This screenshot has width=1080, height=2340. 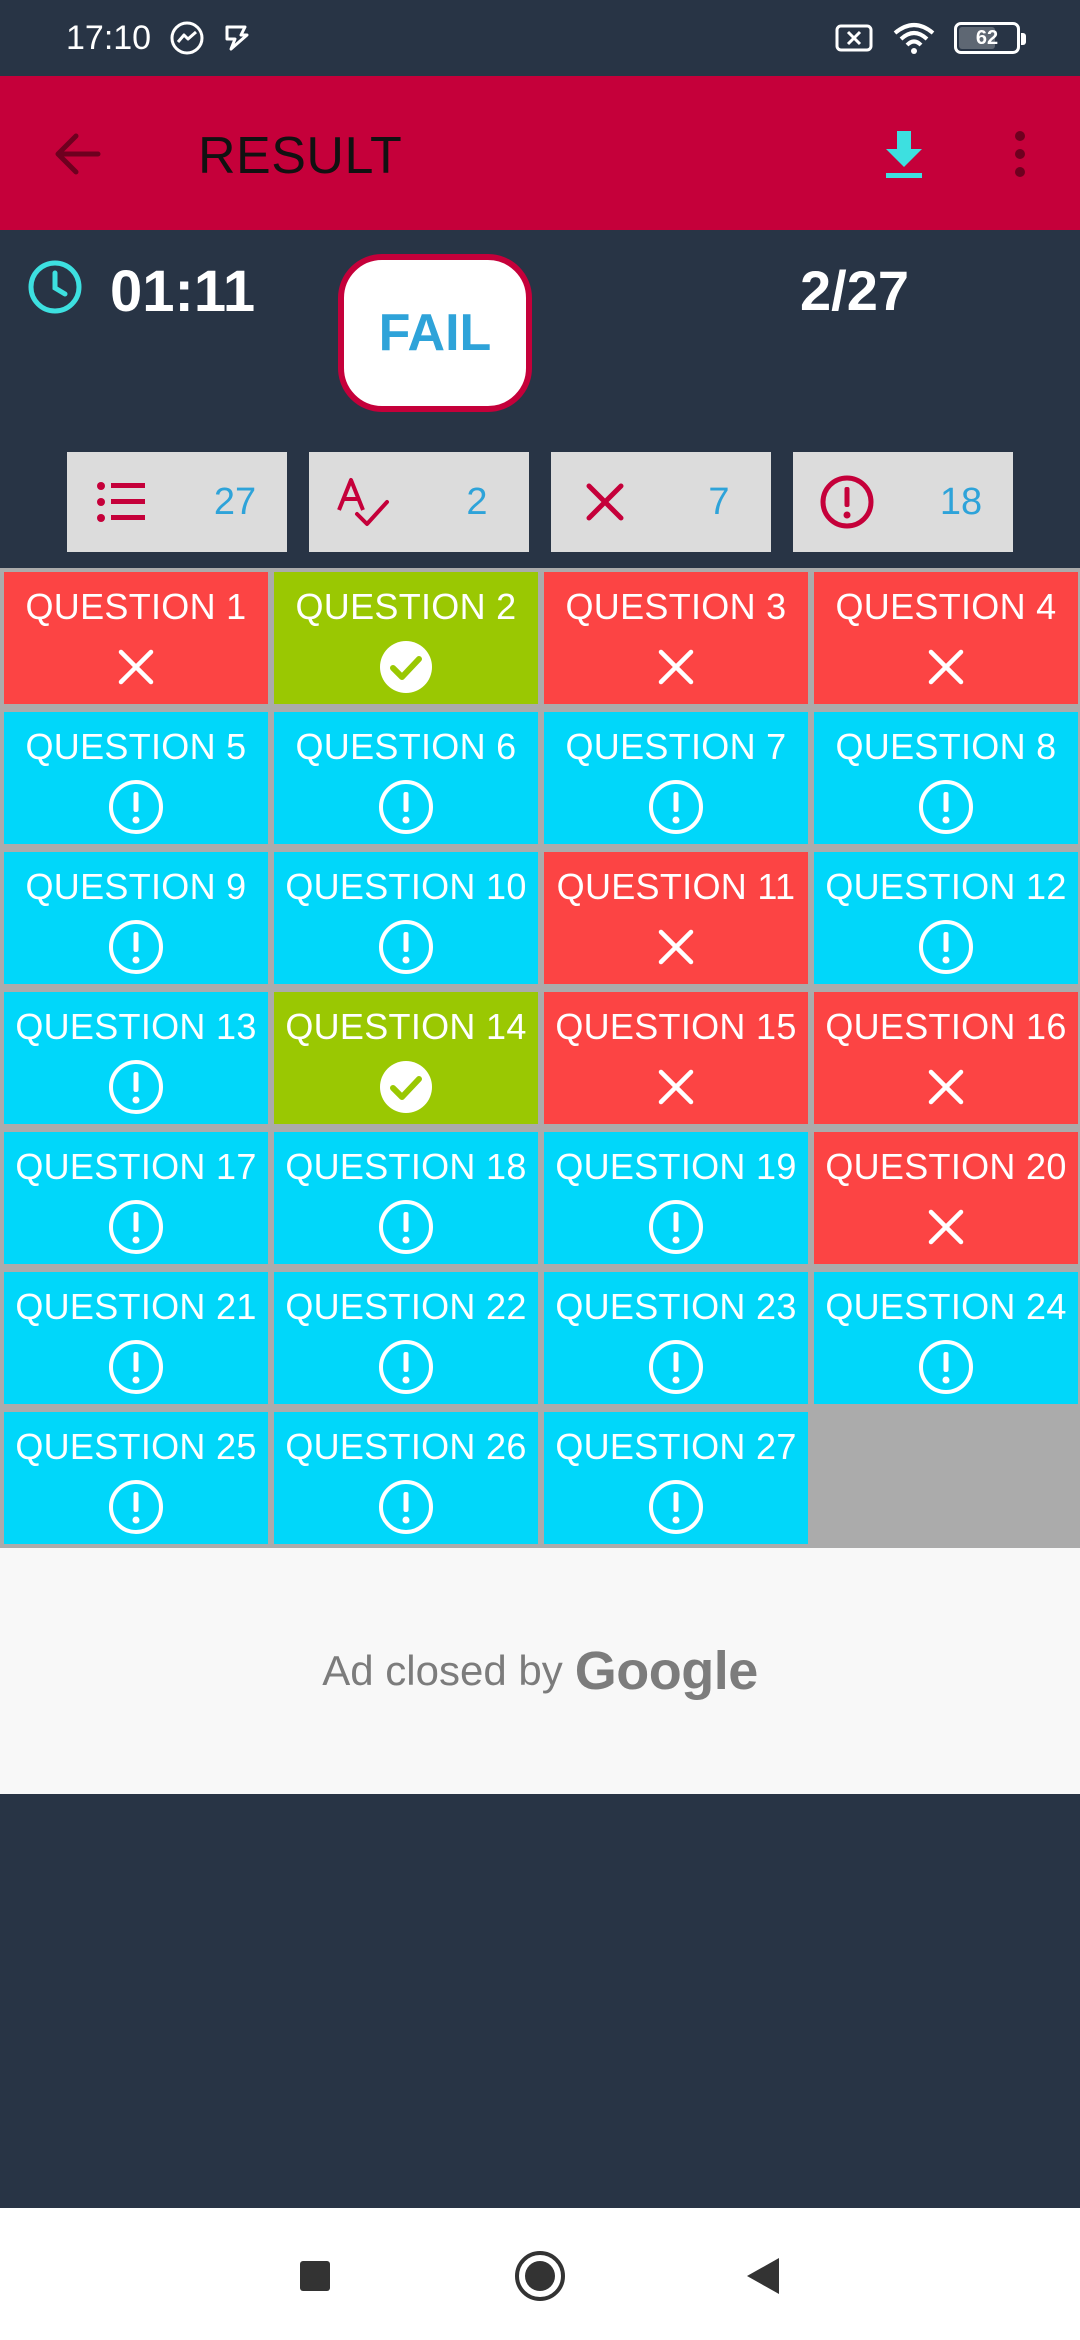 What do you see at coordinates (854, 38) in the screenshot?
I see `no-sim-icon` at bounding box center [854, 38].